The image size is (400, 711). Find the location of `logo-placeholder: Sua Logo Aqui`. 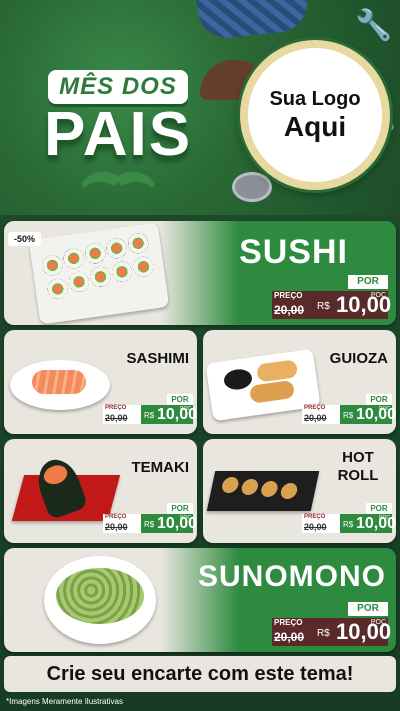

logo-placeholder: Sua Logo Aqui is located at coordinates (315, 115).